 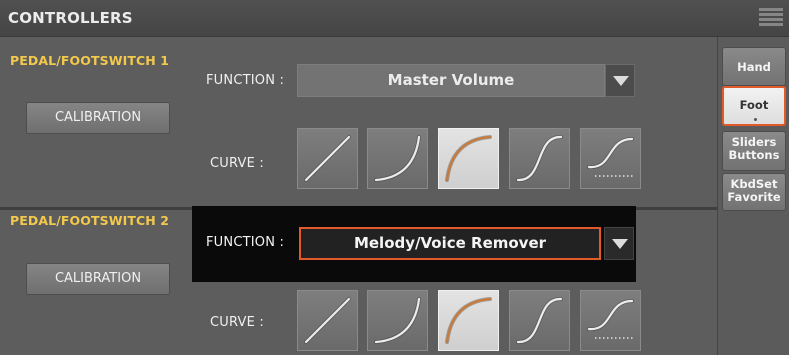 I want to click on tab-hand: Hand, so click(x=754, y=66).